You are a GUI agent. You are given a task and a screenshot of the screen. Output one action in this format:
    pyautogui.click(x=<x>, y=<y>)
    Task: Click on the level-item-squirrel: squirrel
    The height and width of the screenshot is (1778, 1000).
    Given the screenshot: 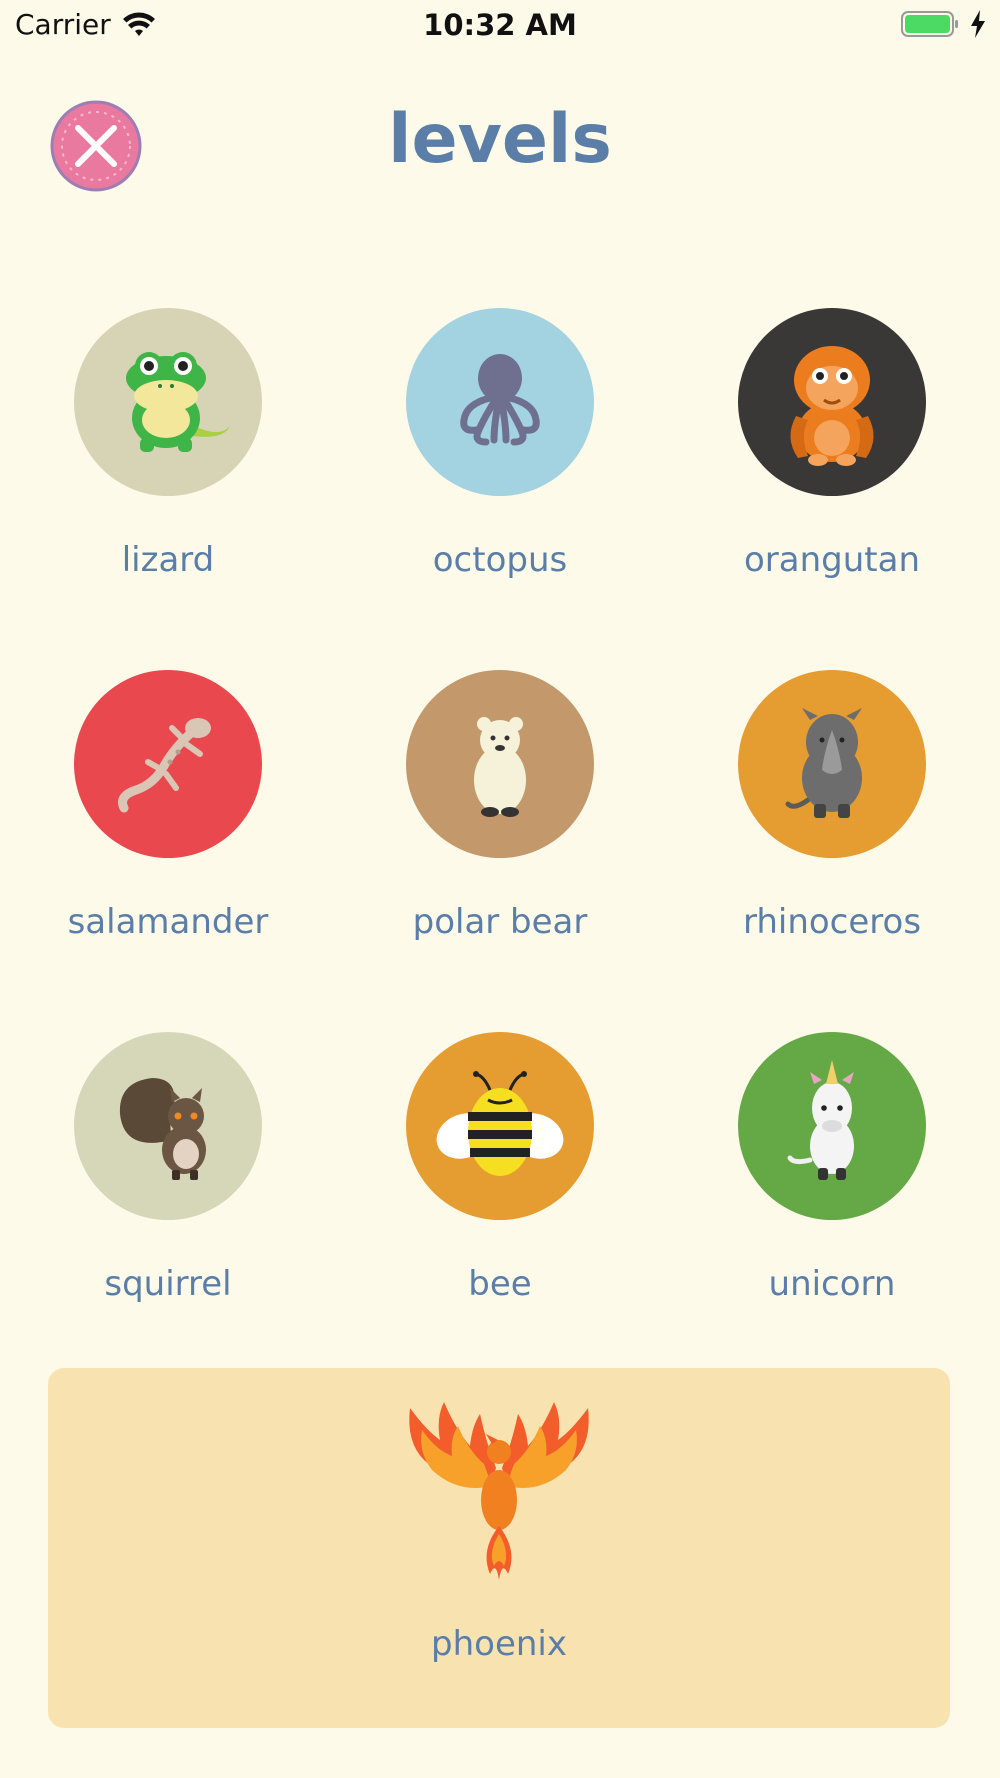 What is the action you would take?
    pyautogui.click(x=150, y=1182)
    